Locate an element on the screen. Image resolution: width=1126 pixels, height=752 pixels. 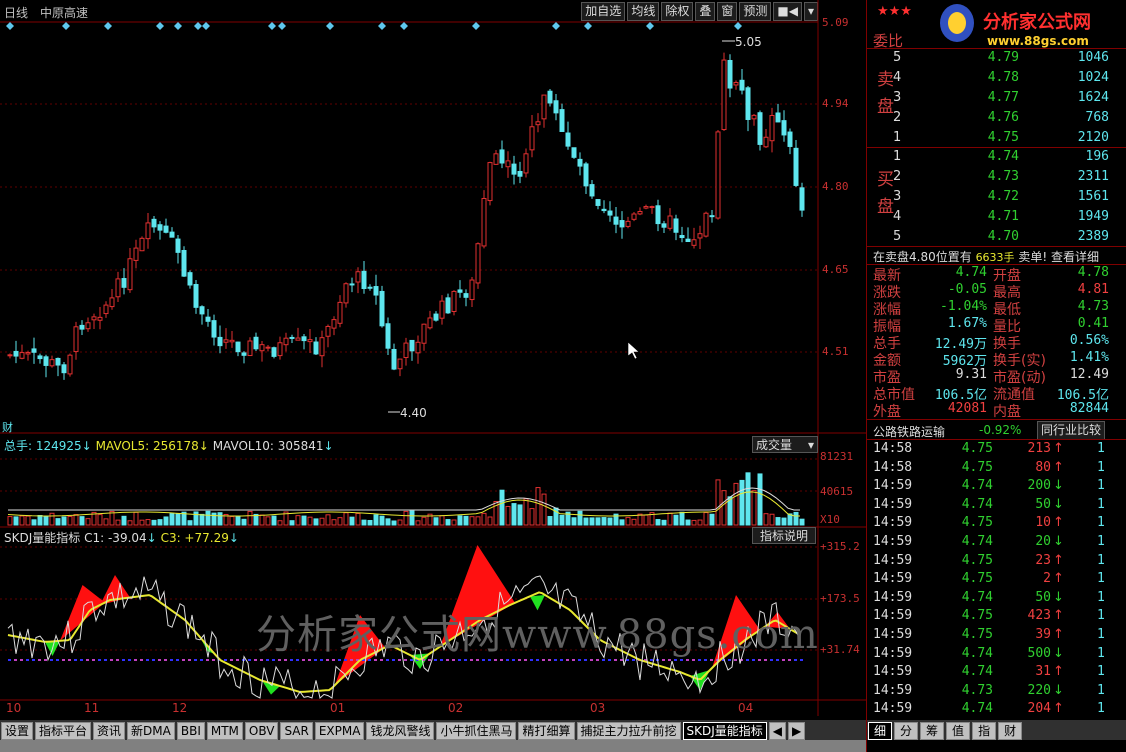
sell-level-price: 4.78 is located at coordinates (978, 77).